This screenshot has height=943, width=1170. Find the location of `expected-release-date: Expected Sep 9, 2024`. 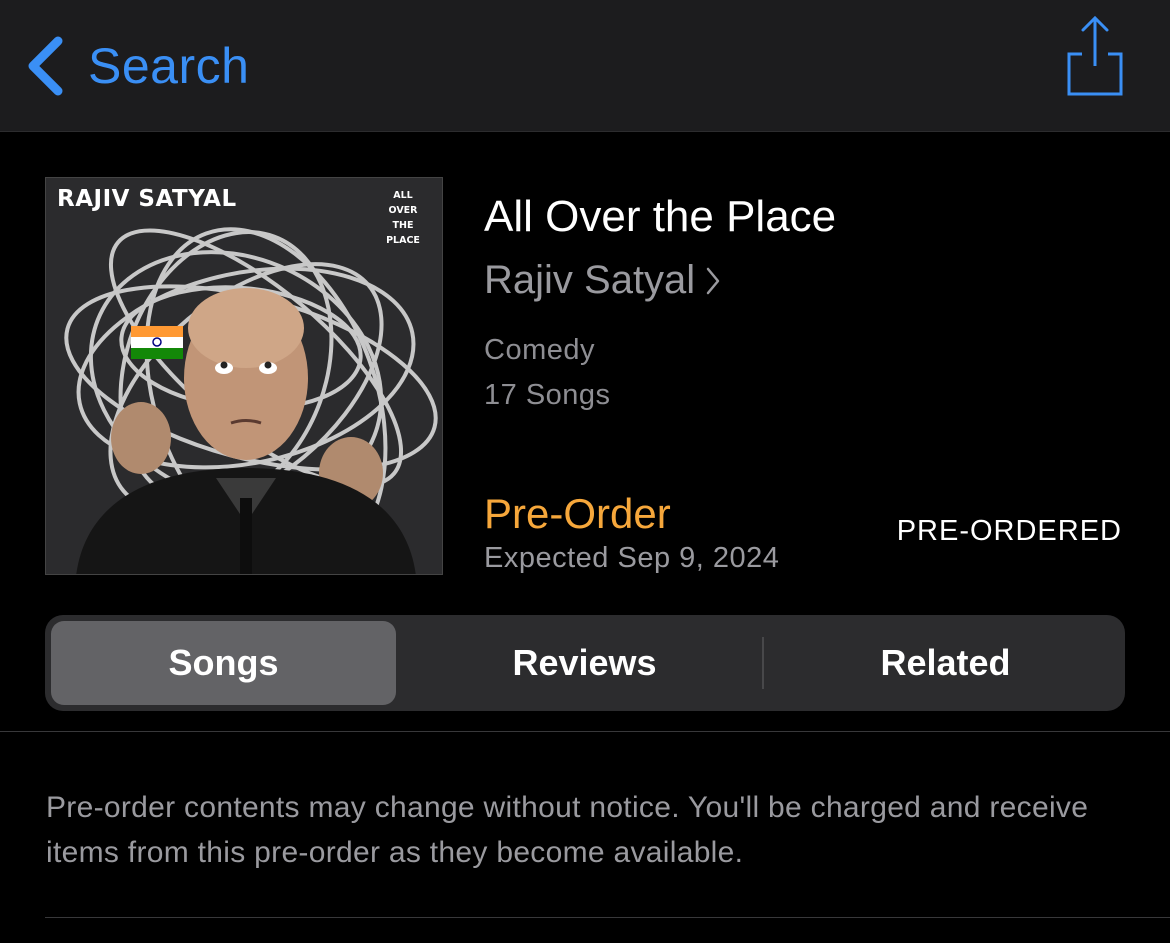

expected-release-date: Expected Sep 9, 2024 is located at coordinates (632, 558).